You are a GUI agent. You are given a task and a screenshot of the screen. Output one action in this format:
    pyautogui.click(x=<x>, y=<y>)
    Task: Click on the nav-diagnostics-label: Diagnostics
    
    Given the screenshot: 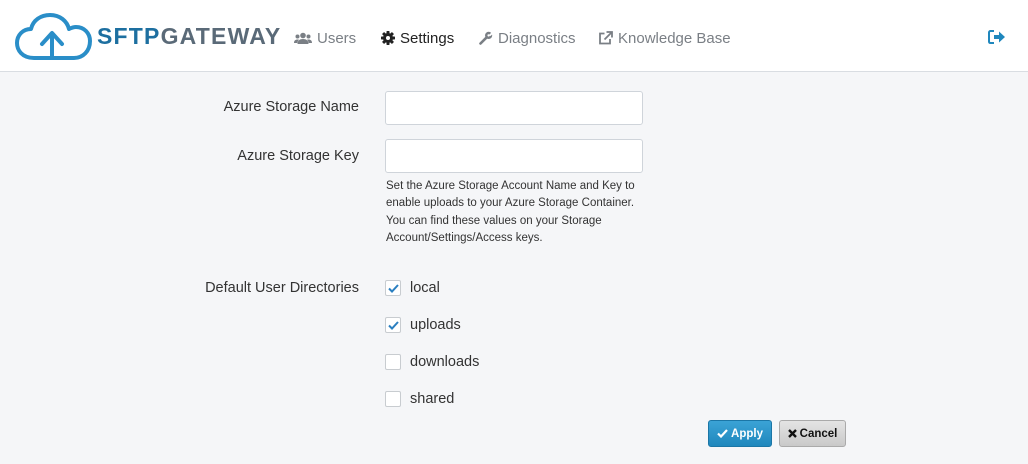 What is the action you would take?
    pyautogui.click(x=537, y=38)
    